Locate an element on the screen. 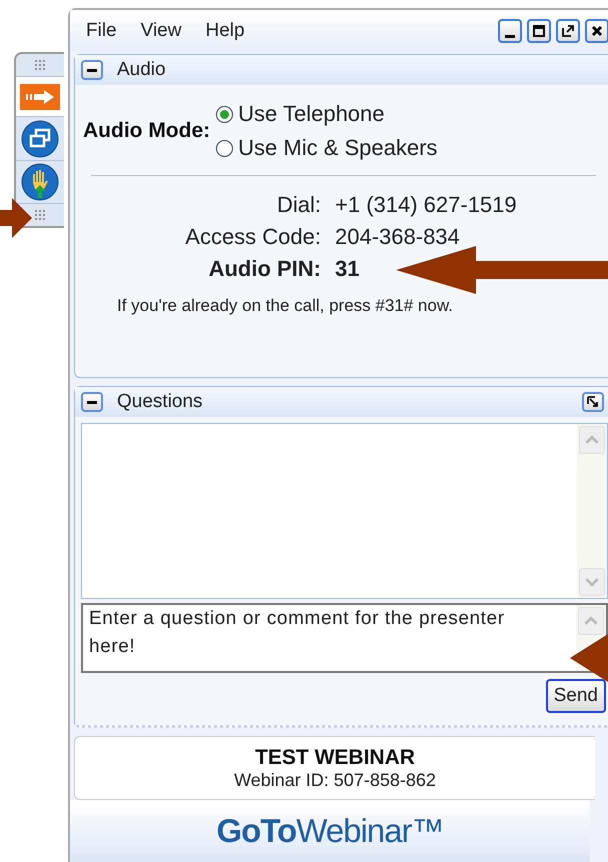 Image resolution: width=608 pixels, height=862 pixels. menu-item: View is located at coordinates (161, 31).